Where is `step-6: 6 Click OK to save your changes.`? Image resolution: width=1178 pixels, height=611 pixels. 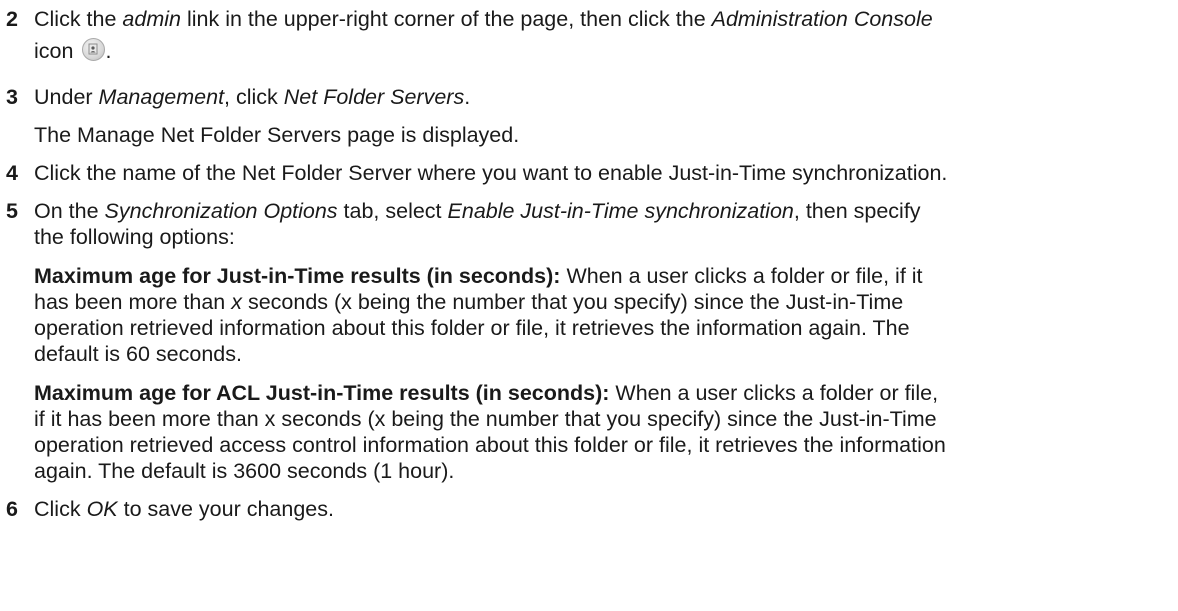
step-6: 6 Click OK to save your changes. is located at coordinates (590, 509).